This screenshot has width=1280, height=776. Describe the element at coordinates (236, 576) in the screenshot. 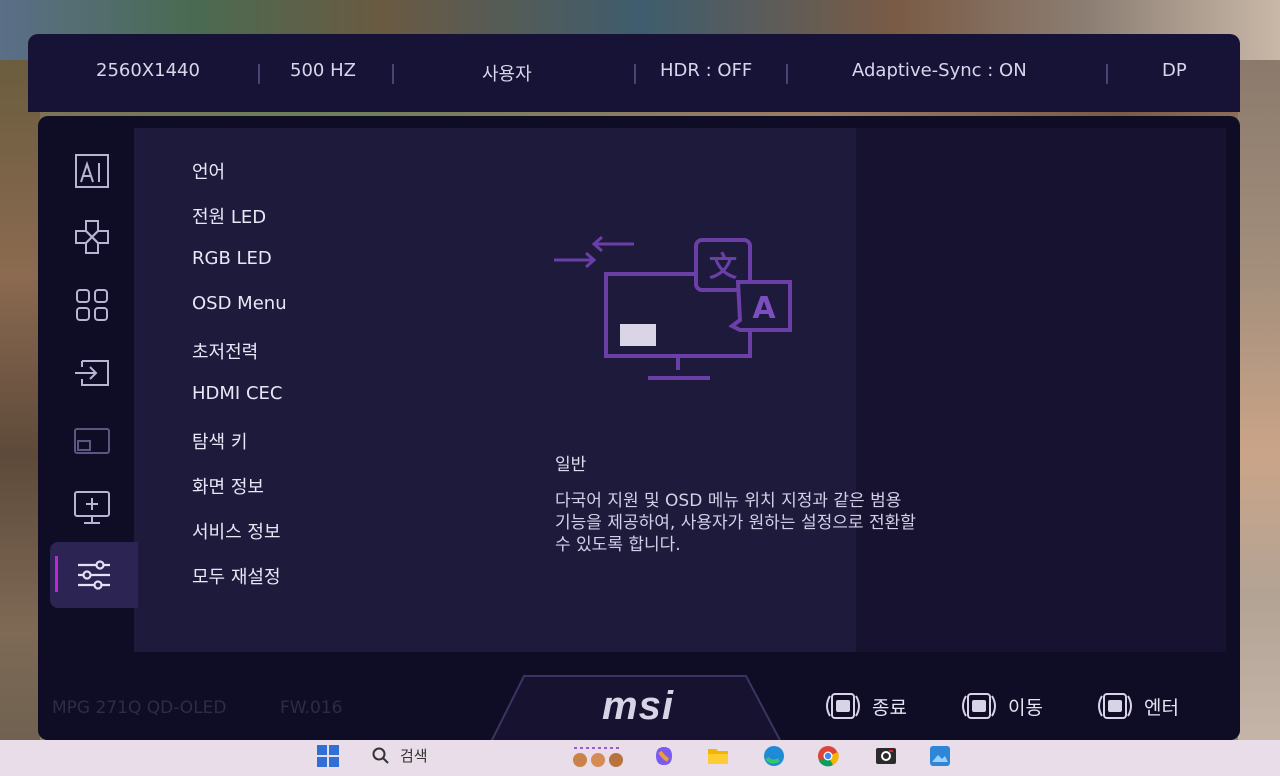

I see `menu-item-reset-all: 모두 재설정` at that location.